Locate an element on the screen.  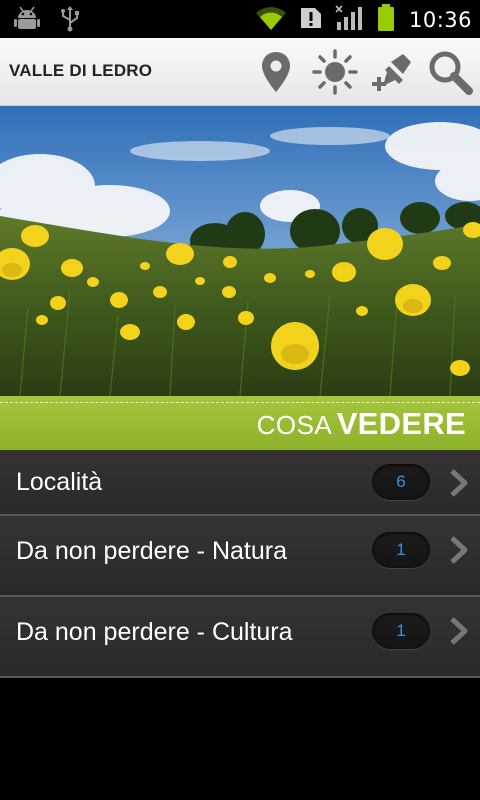
action-bar: VALLE DI LEDRO is located at coordinates (240, 72).